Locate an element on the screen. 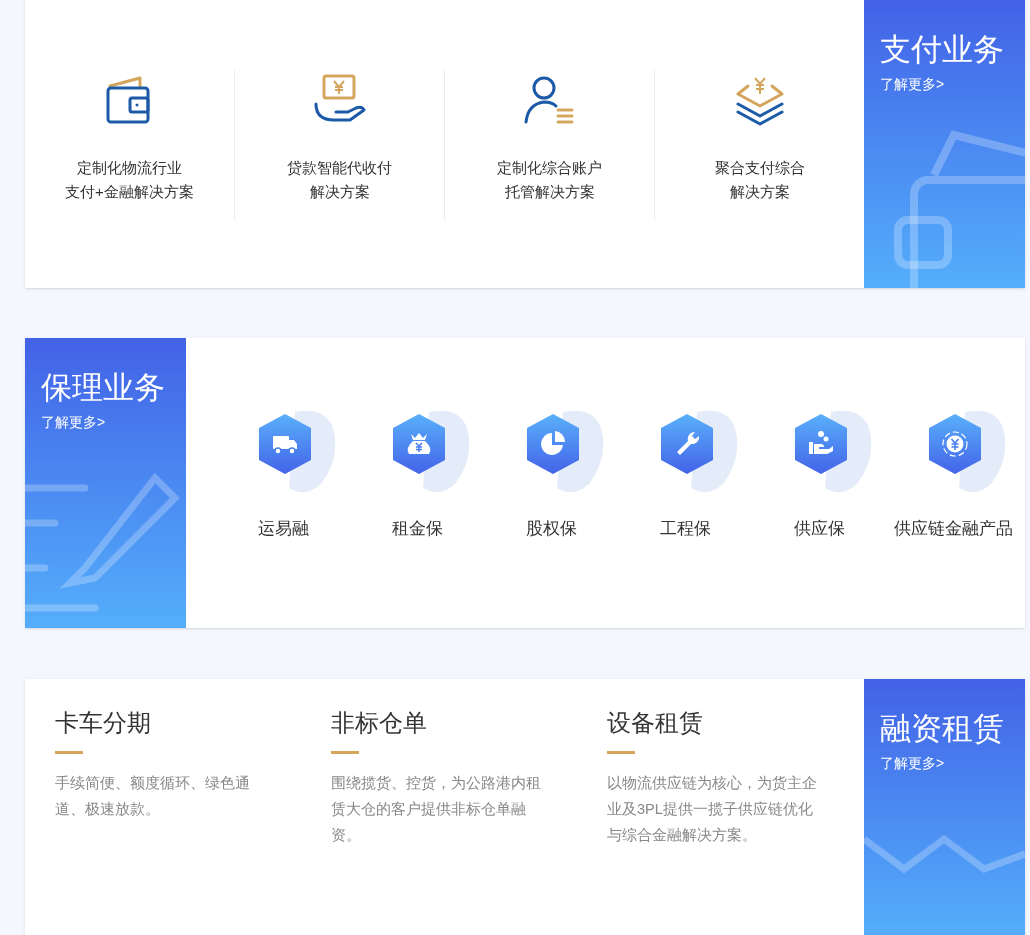 The width and height of the screenshot is (1030, 935). product-label: 股权保 is located at coordinates (551, 529).